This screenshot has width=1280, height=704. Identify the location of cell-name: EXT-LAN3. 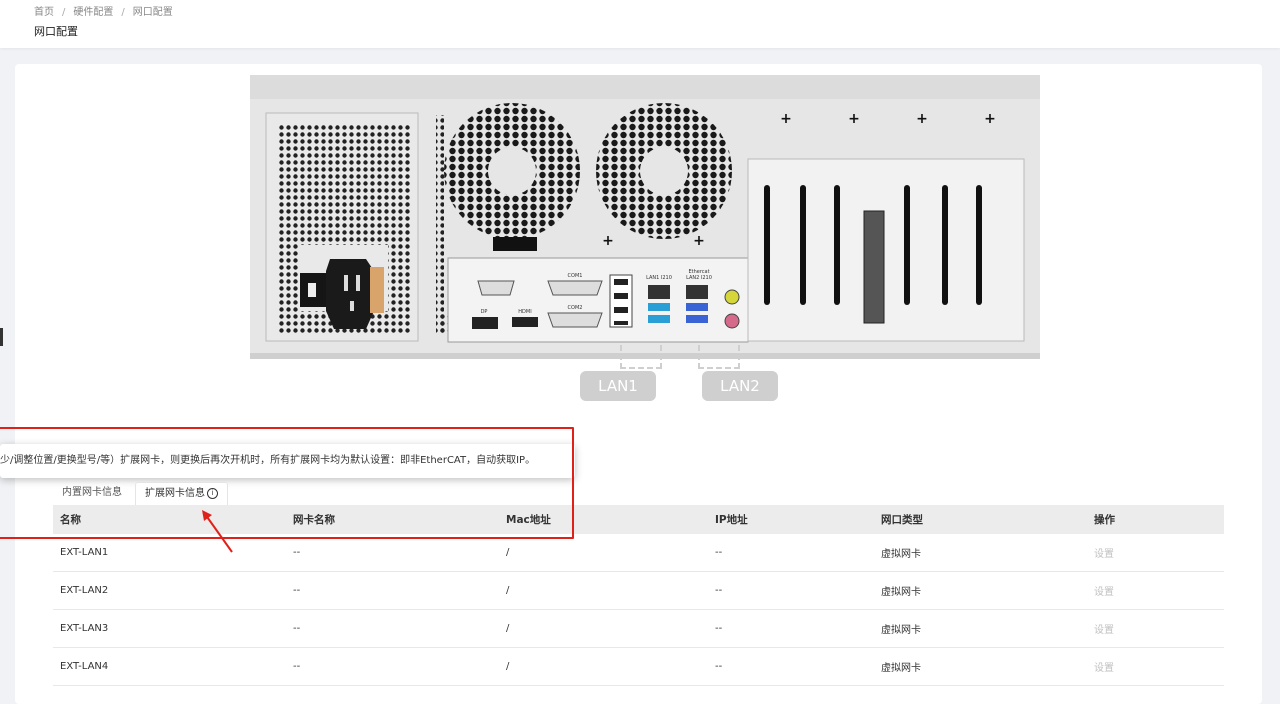
(169, 628).